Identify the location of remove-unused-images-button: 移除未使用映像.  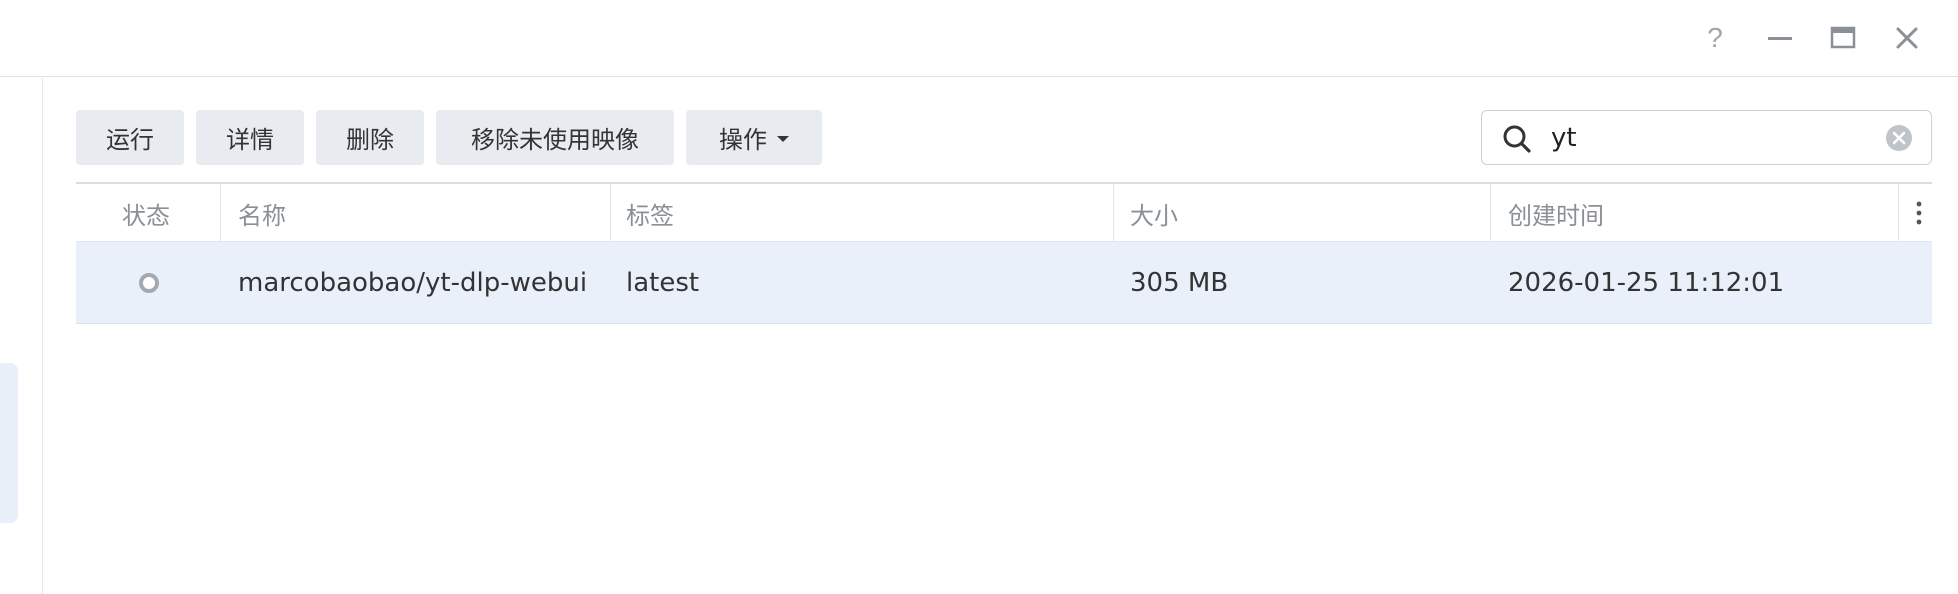
(555, 137).